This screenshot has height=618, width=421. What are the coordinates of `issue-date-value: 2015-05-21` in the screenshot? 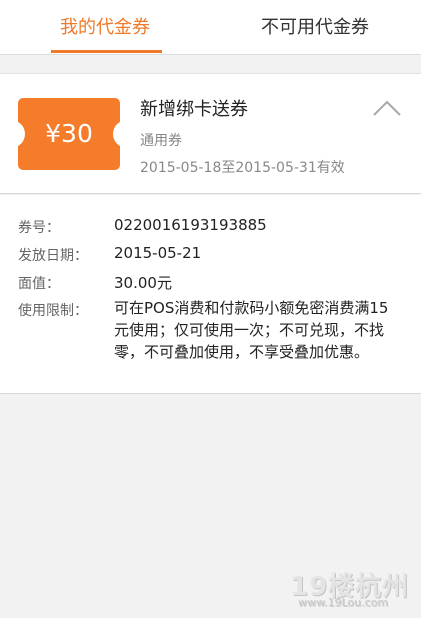 It's located at (158, 253).